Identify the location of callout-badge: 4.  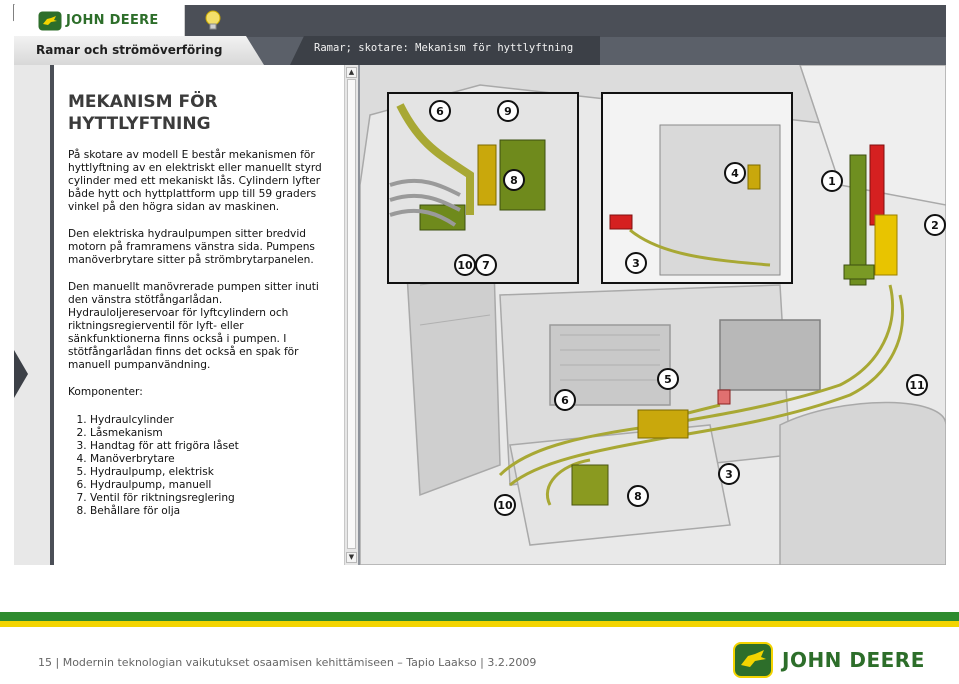
(735, 173).